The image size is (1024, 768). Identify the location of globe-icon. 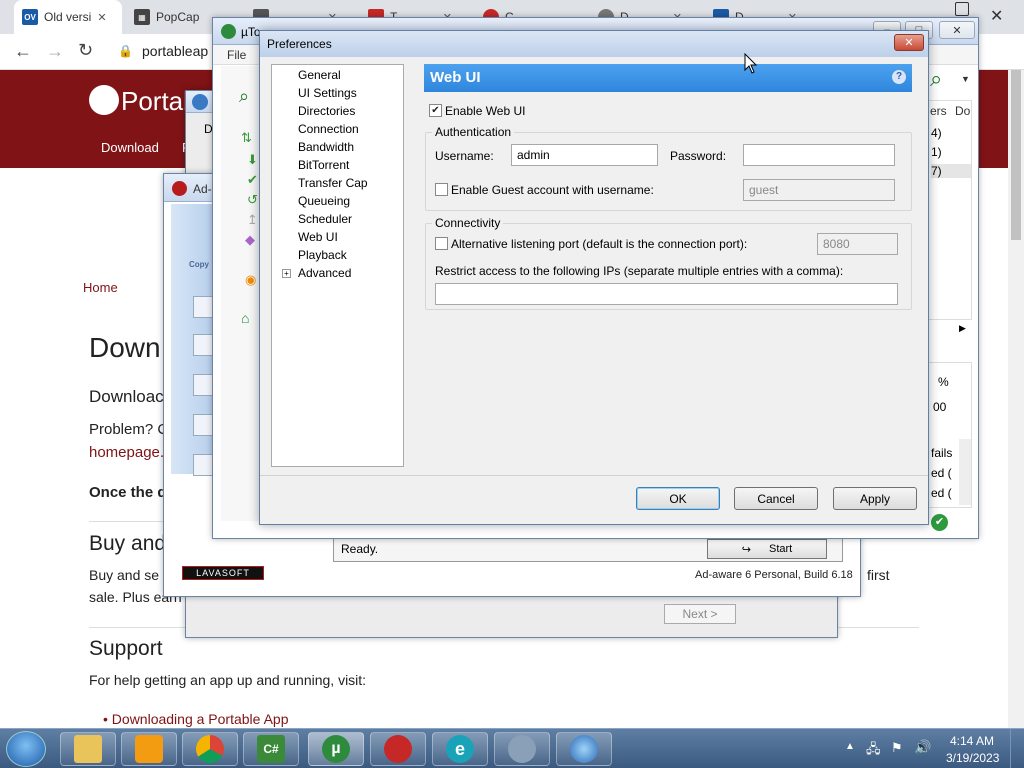
(584, 749).